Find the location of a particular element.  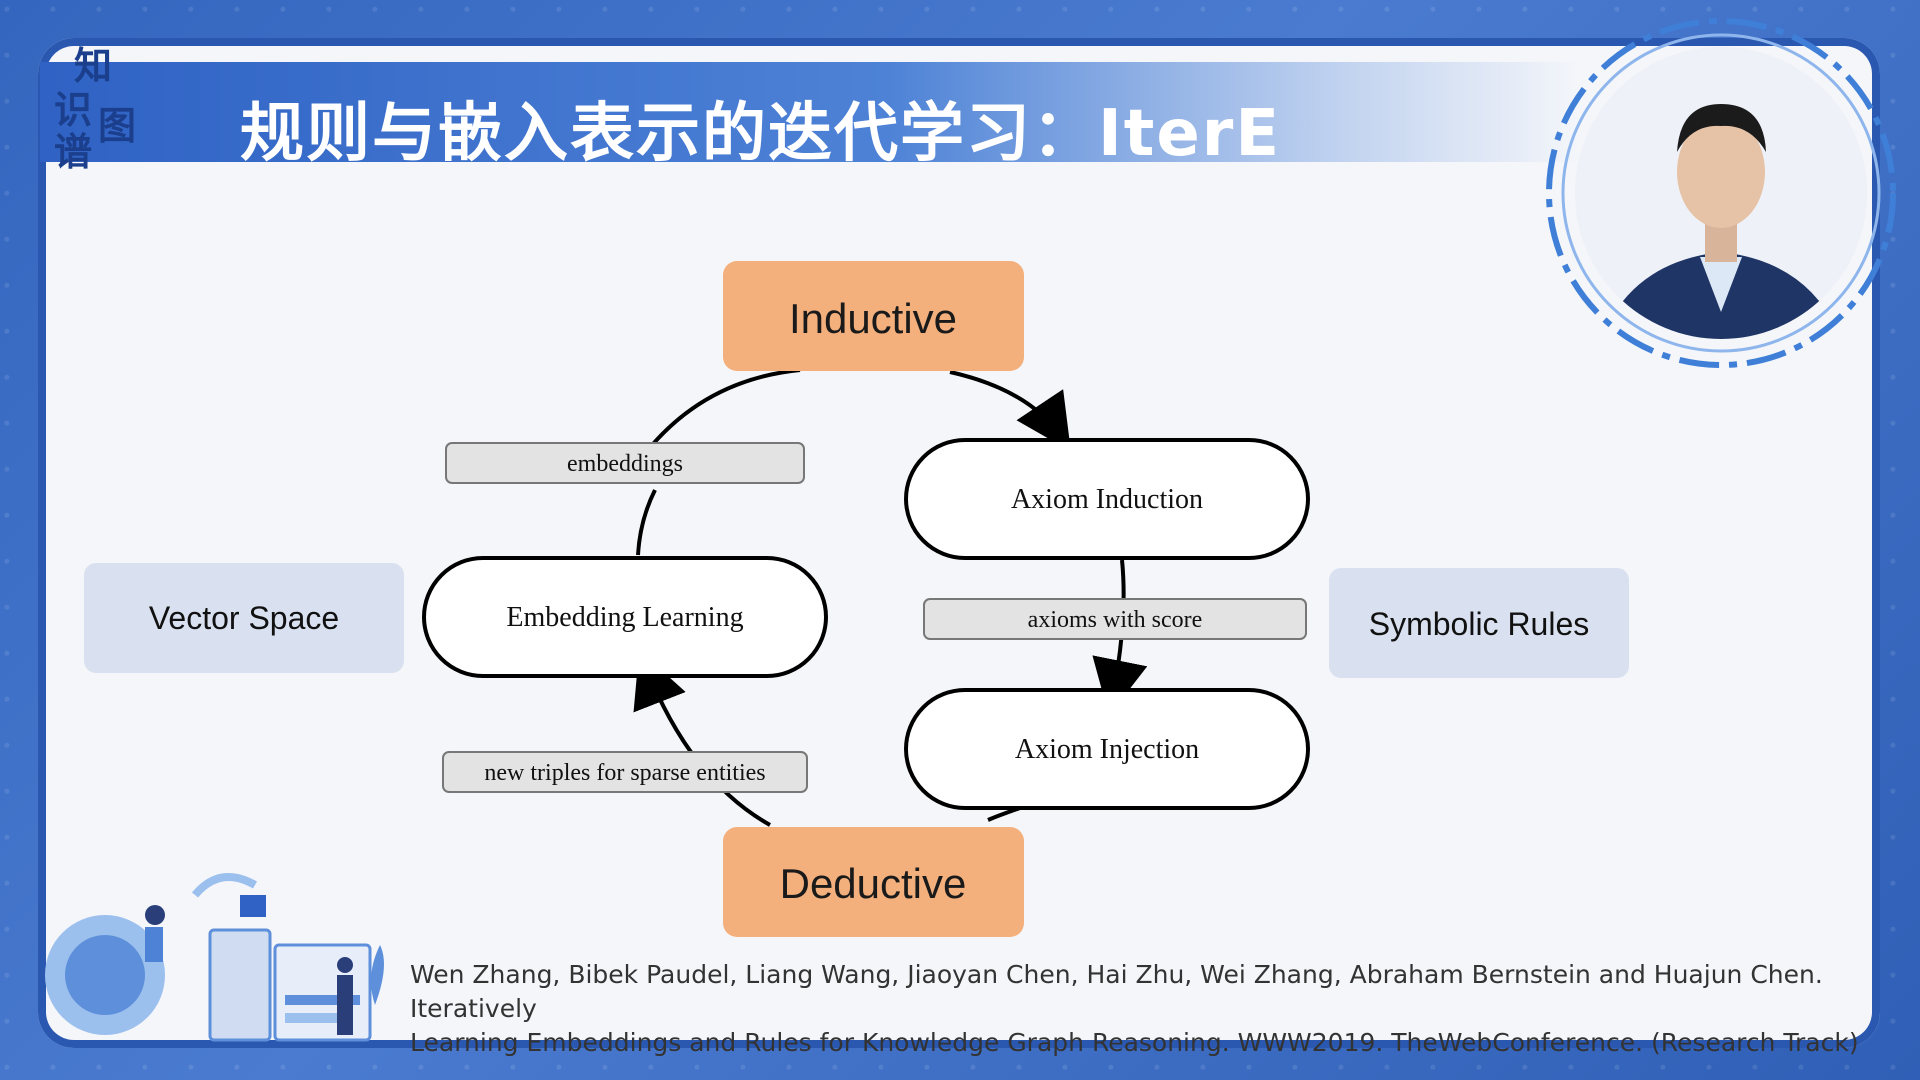

deductive-label: Deductive is located at coordinates (873, 883).